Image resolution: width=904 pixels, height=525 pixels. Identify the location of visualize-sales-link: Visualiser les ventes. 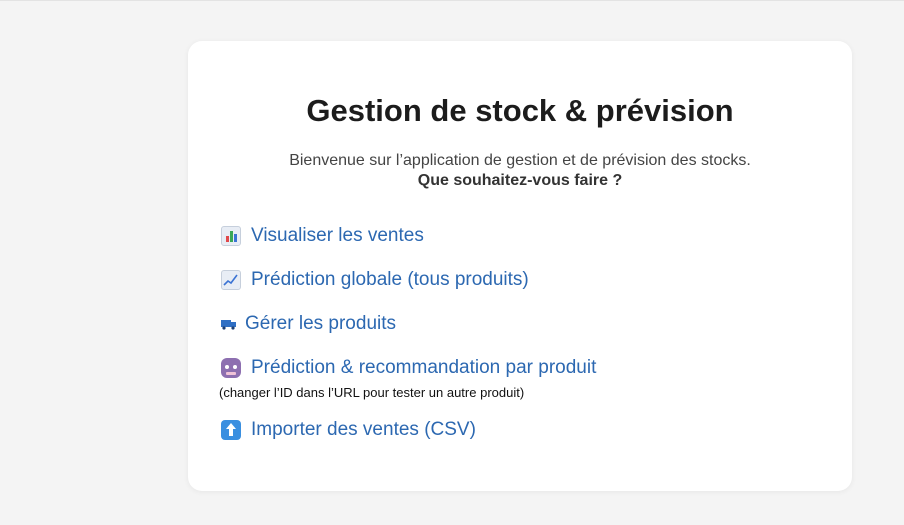
(322, 236).